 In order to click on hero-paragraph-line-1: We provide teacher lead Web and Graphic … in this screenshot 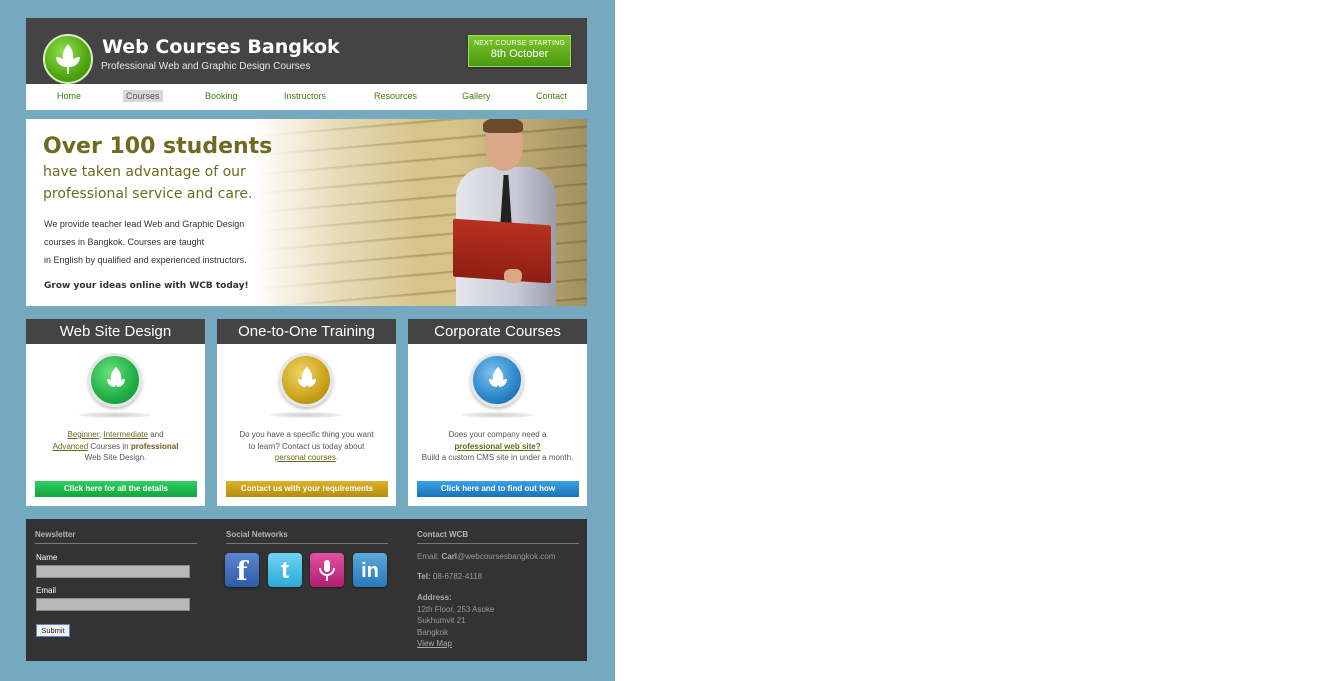, I will do `click(144, 224)`.